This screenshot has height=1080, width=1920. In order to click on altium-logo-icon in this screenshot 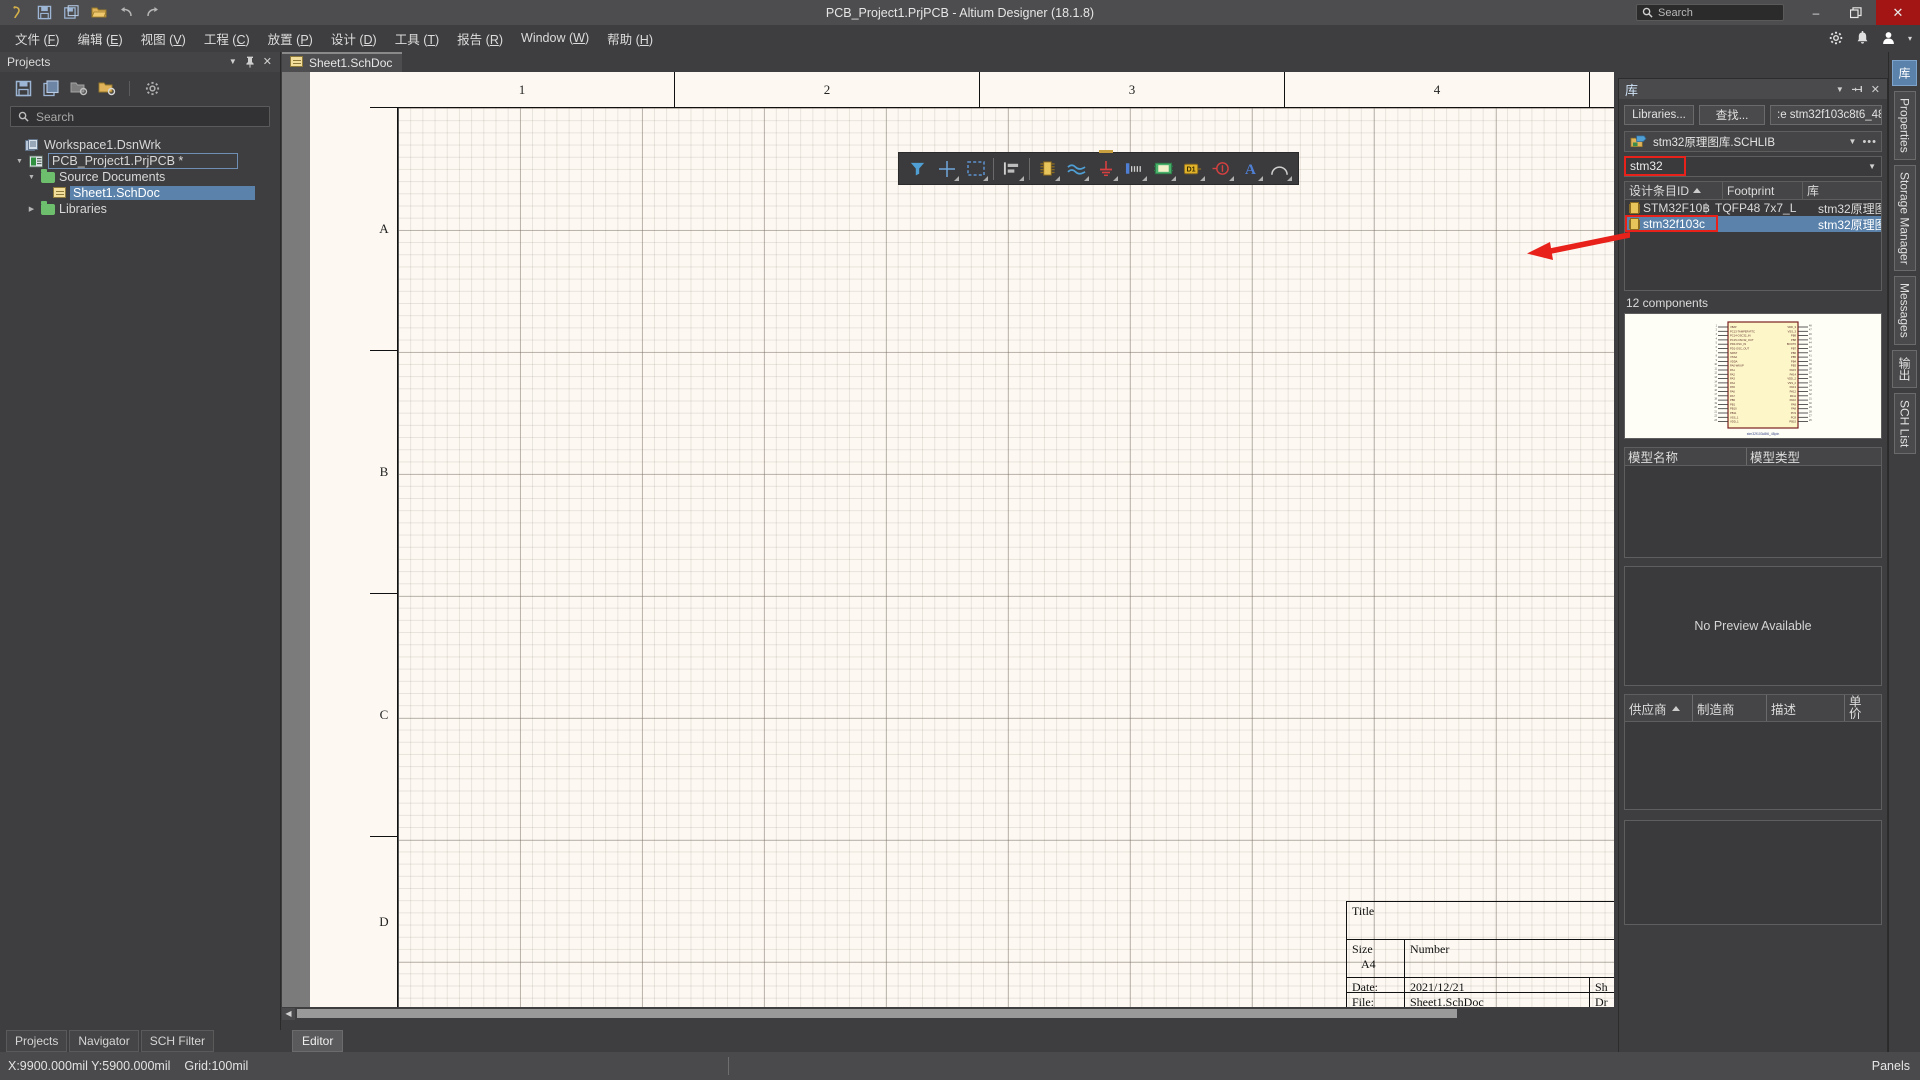, I will do `click(17, 12)`.